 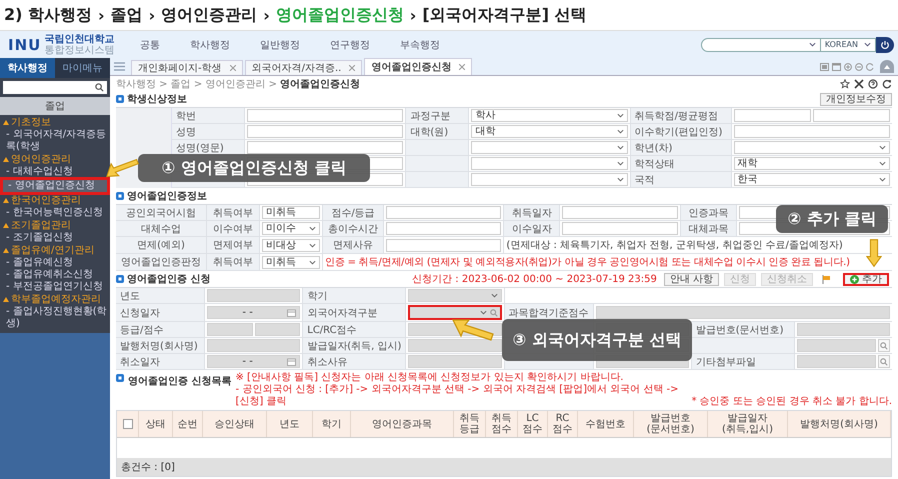 I want to click on field-label: 발급번호(문서번호), so click(x=743, y=329).